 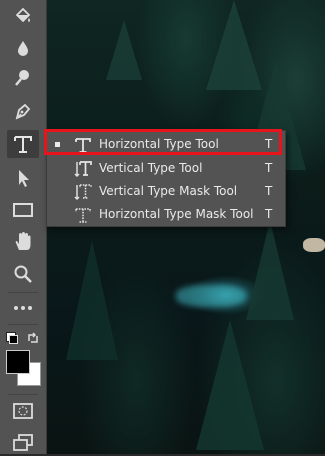 I want to click on screen-mode, so click(x=23, y=442).